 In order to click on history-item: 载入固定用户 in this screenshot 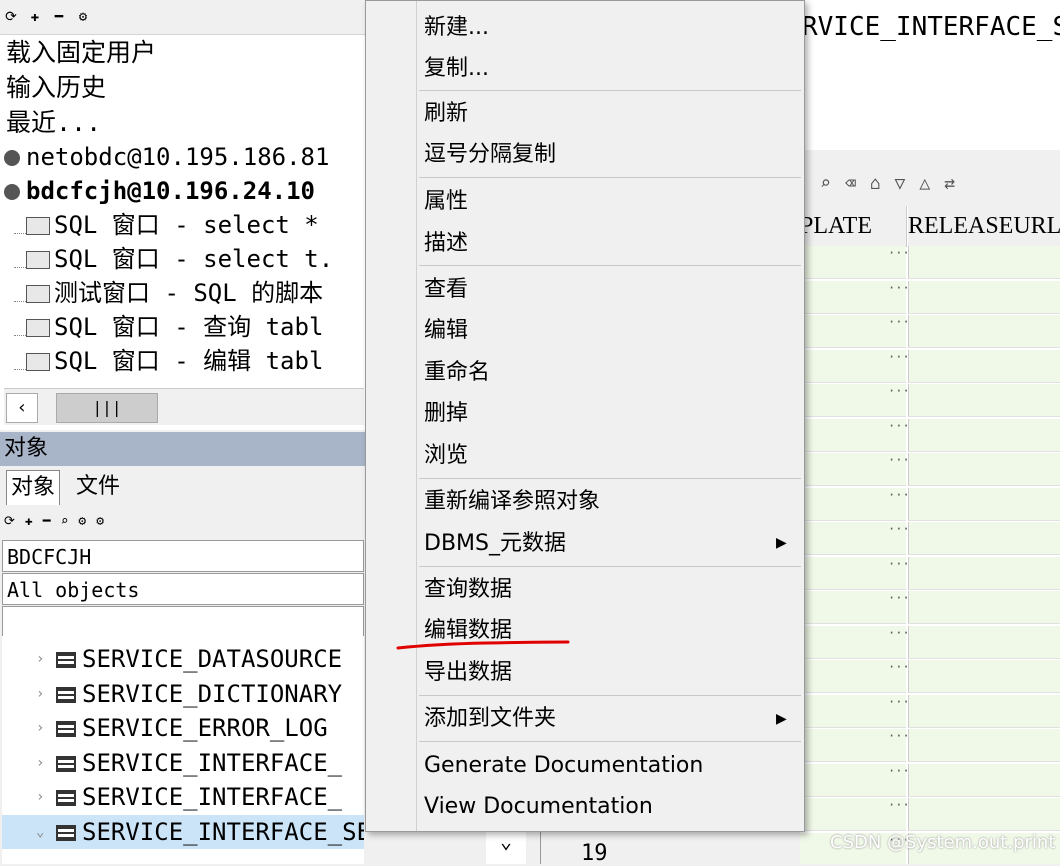, I will do `click(183, 52)`.